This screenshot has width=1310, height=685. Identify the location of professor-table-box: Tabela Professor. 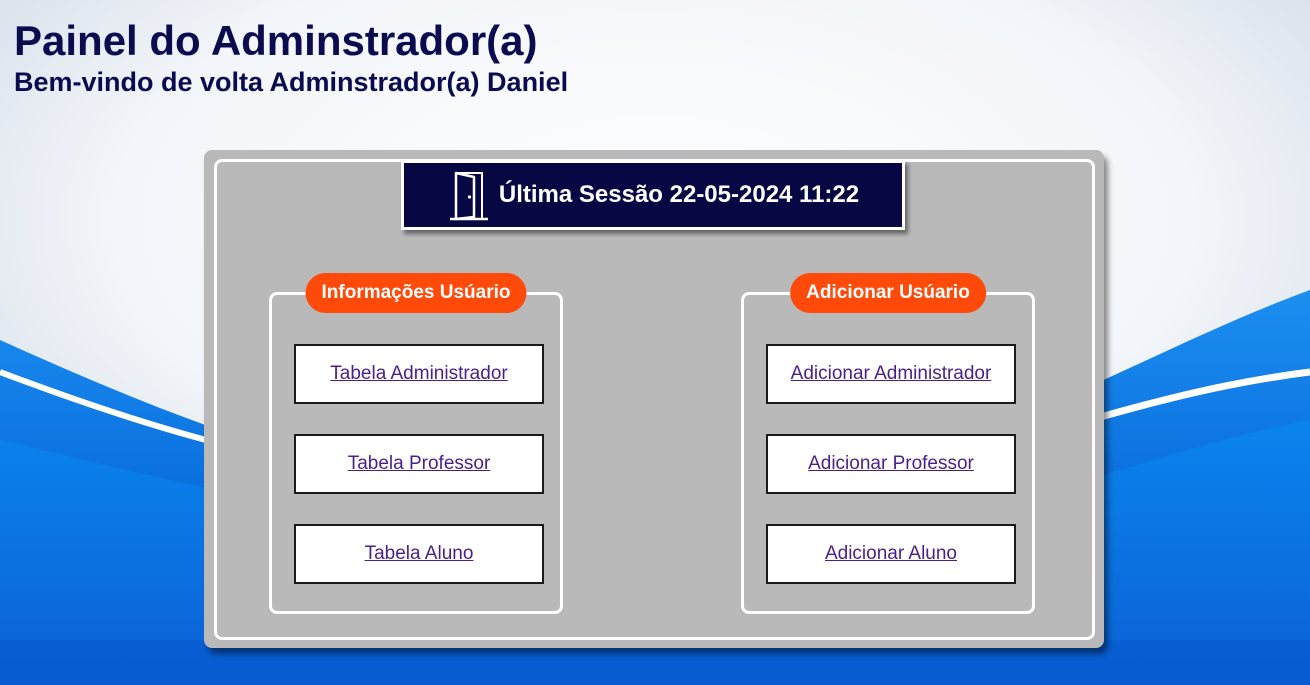
(419, 464).